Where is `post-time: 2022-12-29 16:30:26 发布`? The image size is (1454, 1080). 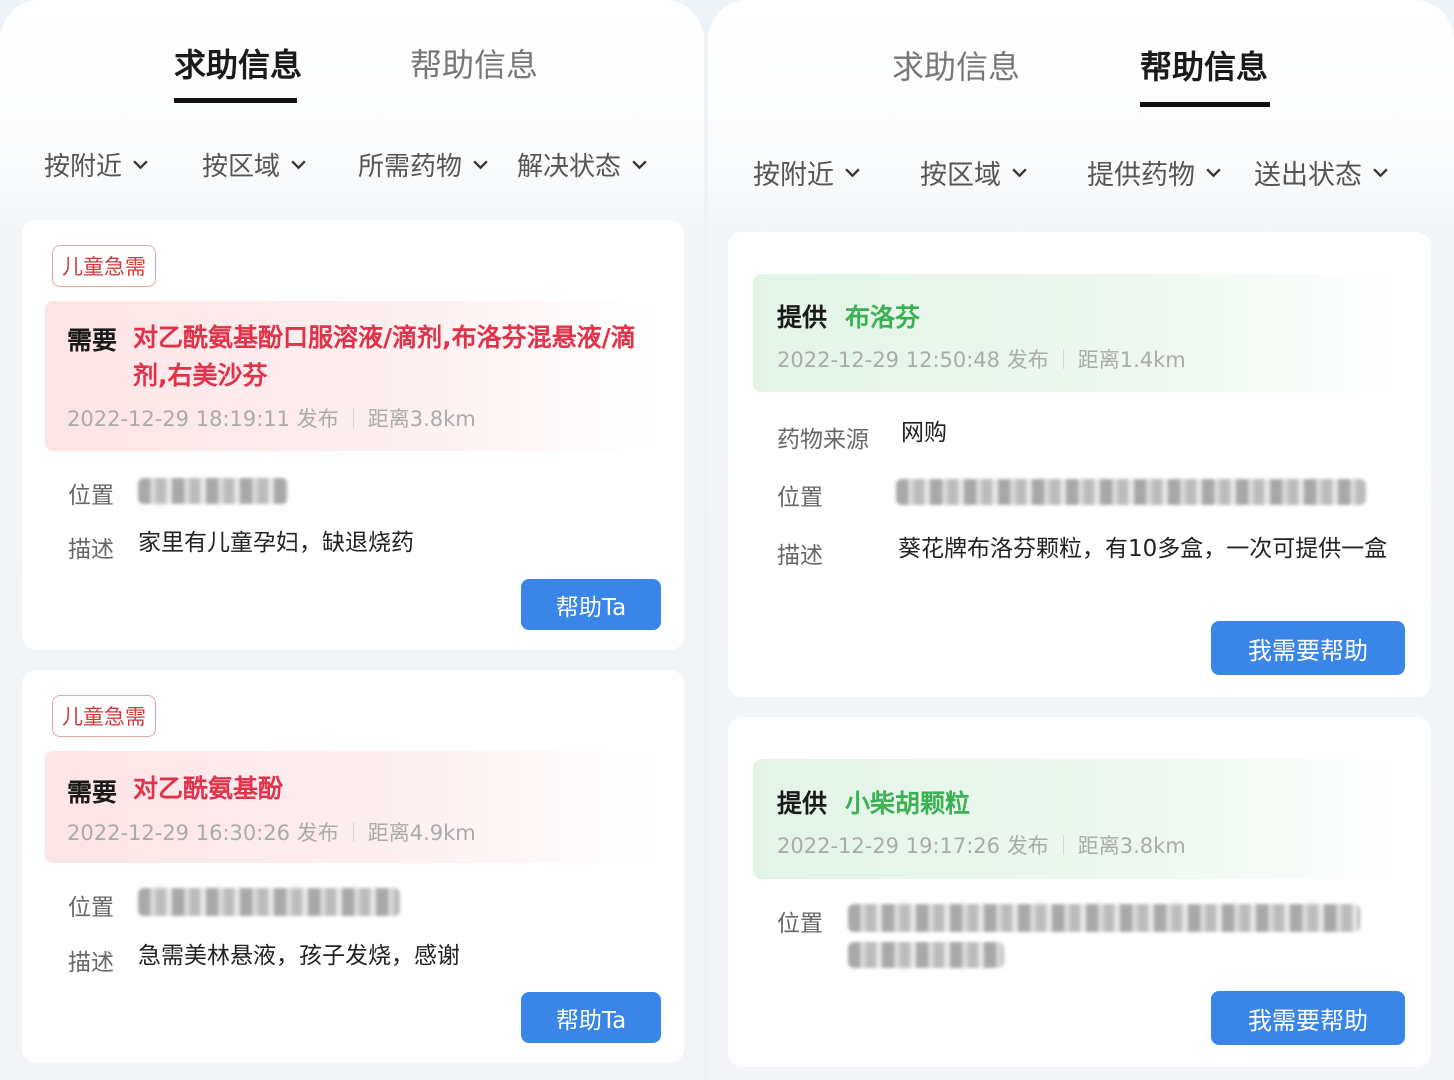 post-time: 2022-12-29 16:30:26 发布 is located at coordinates (203, 833).